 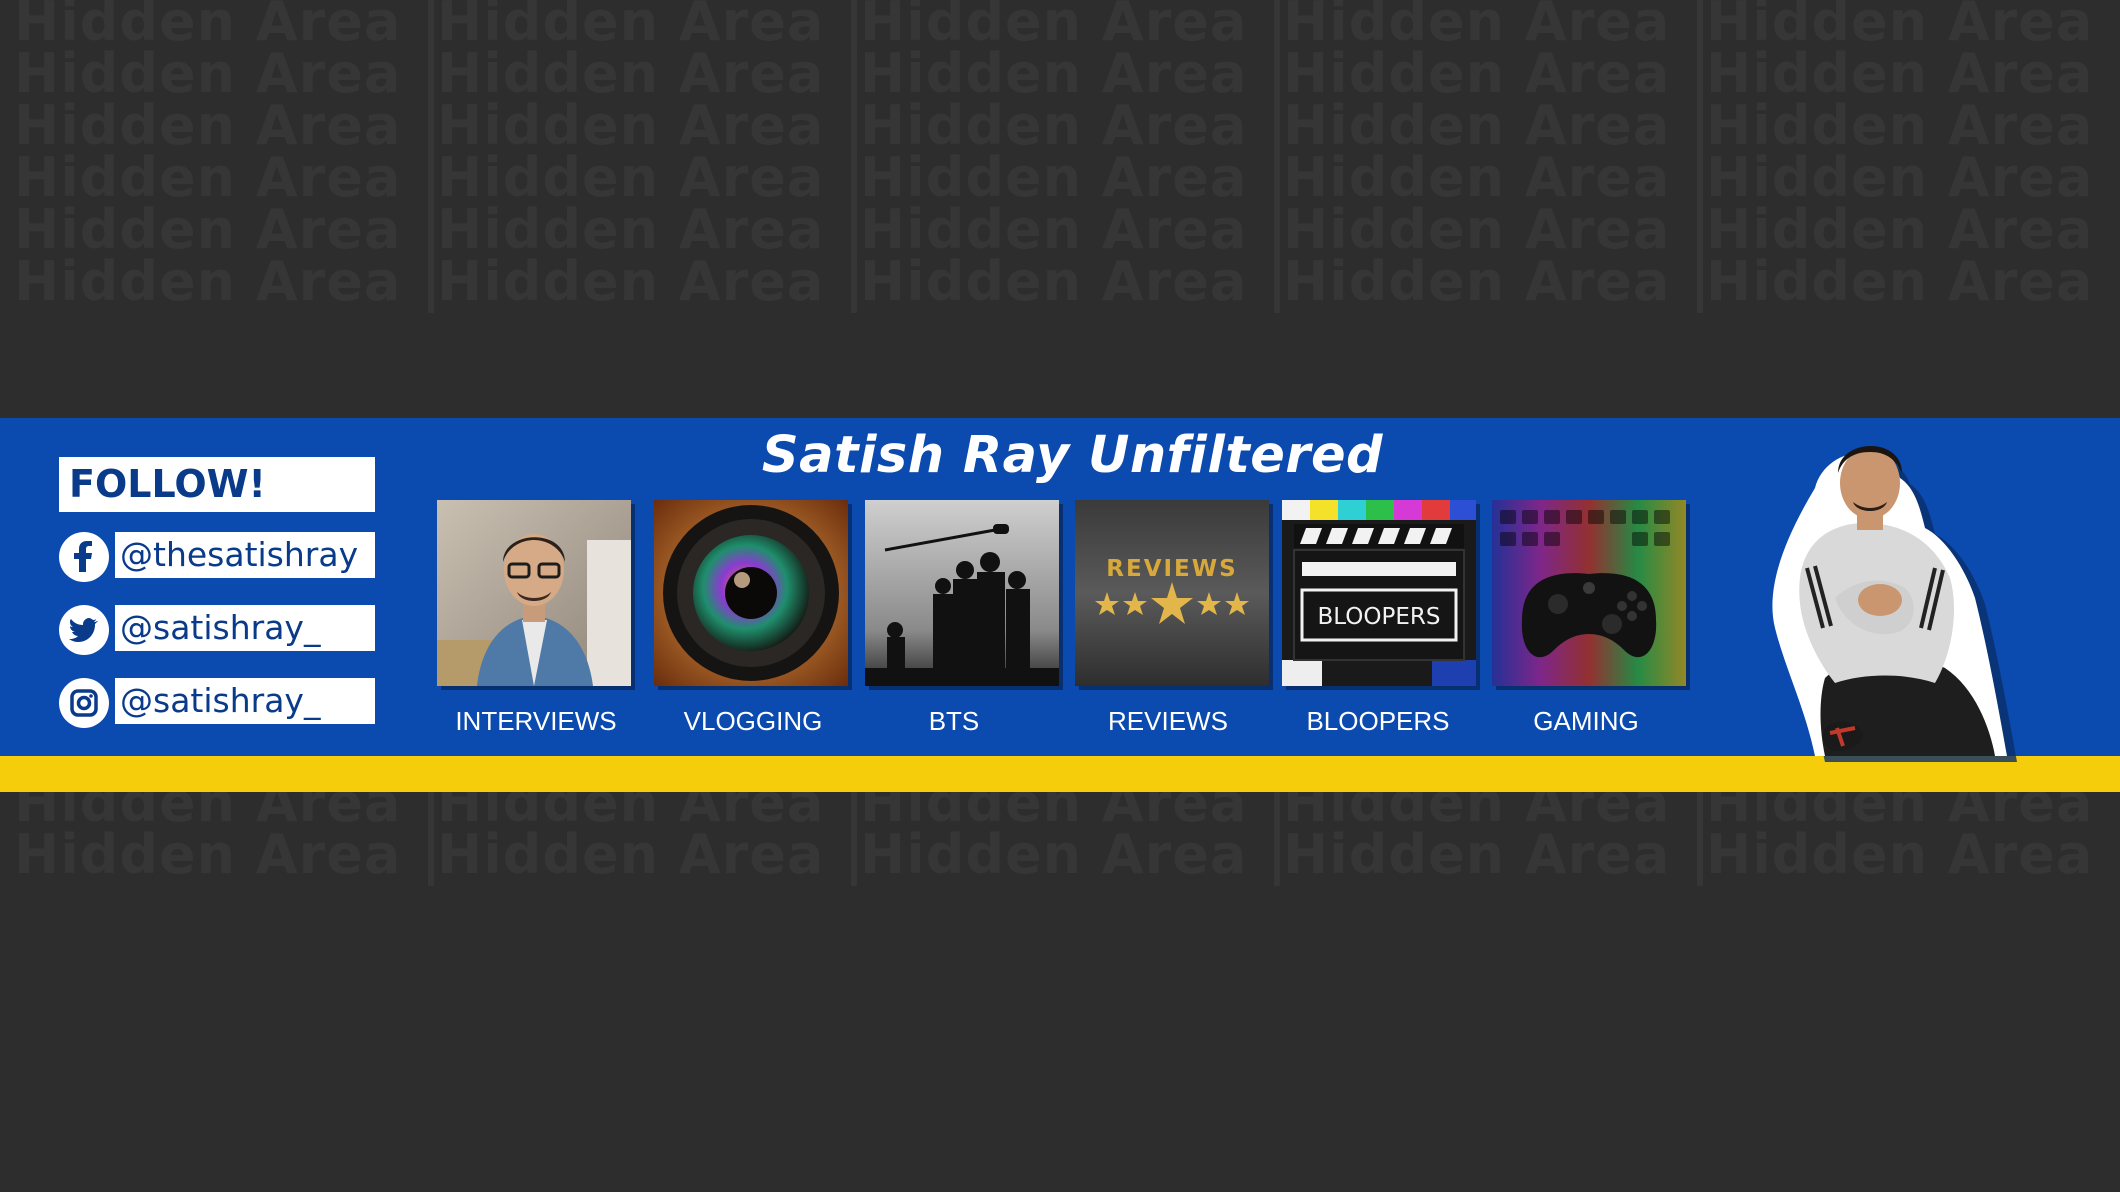 I want to click on category-label-vlogging: VLOGGING, so click(x=753, y=721).